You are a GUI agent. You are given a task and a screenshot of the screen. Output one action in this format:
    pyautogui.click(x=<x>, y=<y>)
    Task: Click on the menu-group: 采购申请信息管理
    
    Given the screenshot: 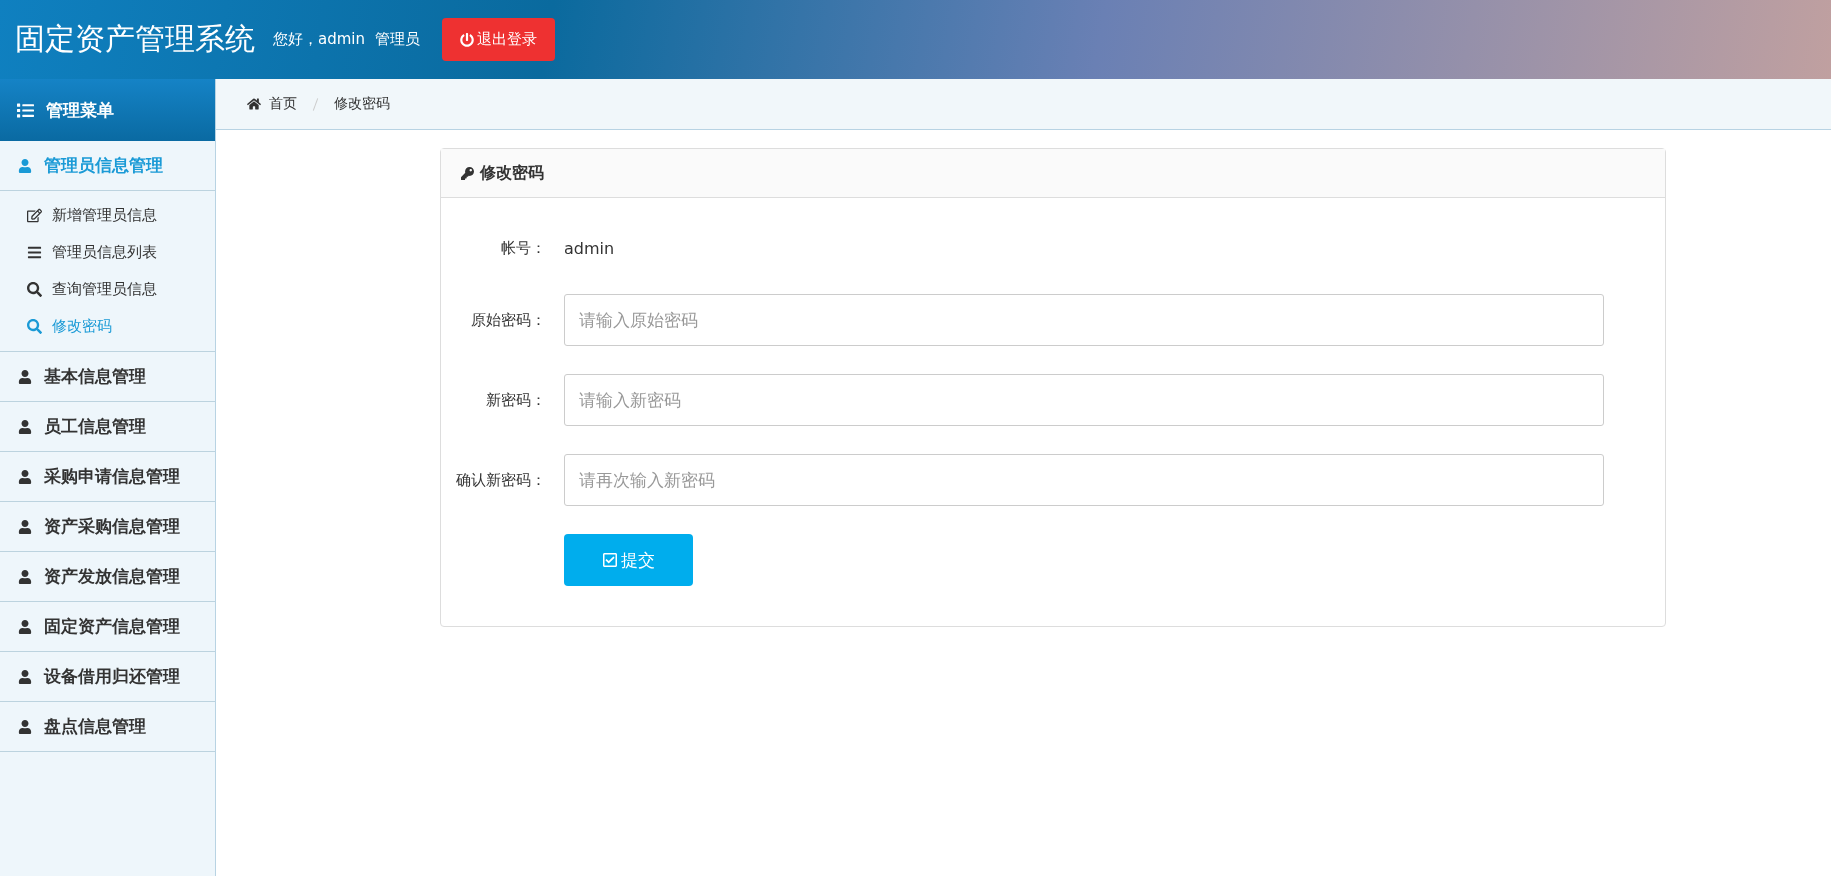 What is the action you would take?
    pyautogui.click(x=107, y=477)
    